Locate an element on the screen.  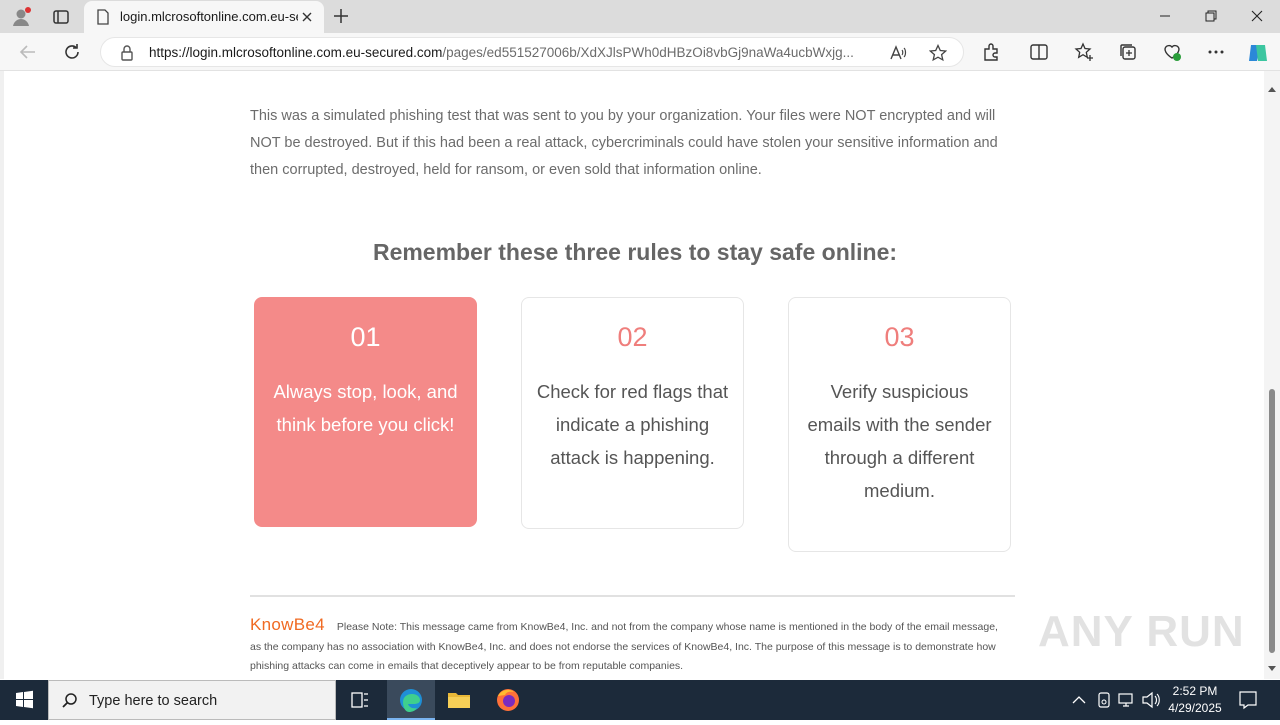
start-button is located at coordinates (24, 700).